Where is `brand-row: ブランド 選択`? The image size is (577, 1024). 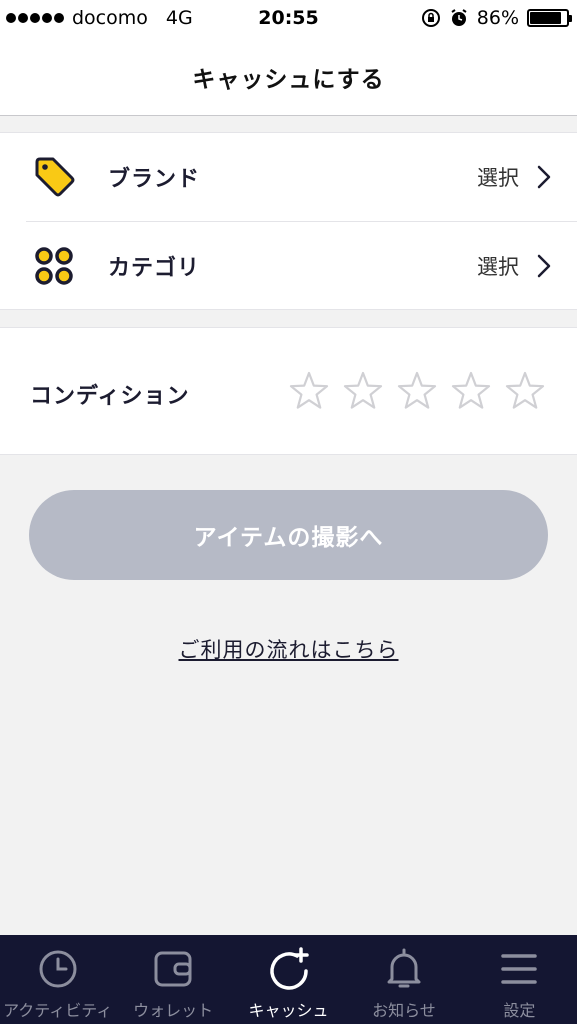 brand-row: ブランド 選択 is located at coordinates (288, 177).